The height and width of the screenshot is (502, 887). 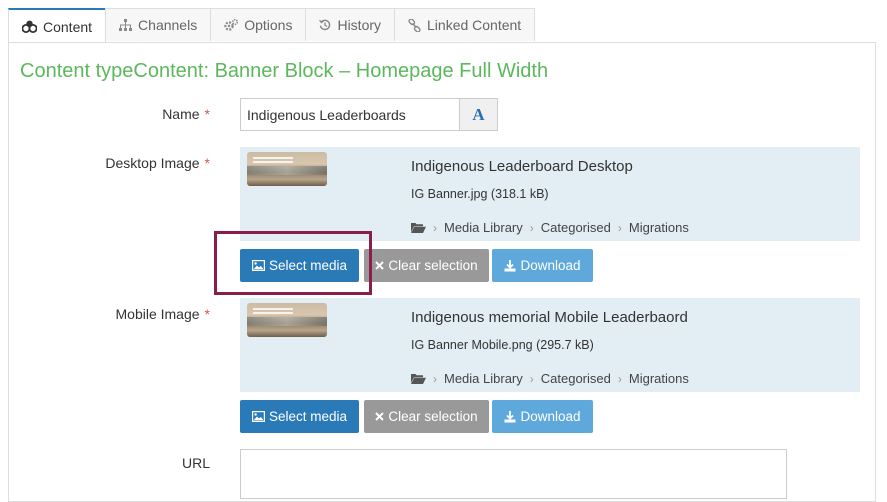 What do you see at coordinates (414, 25) in the screenshot?
I see `link-icon` at bounding box center [414, 25].